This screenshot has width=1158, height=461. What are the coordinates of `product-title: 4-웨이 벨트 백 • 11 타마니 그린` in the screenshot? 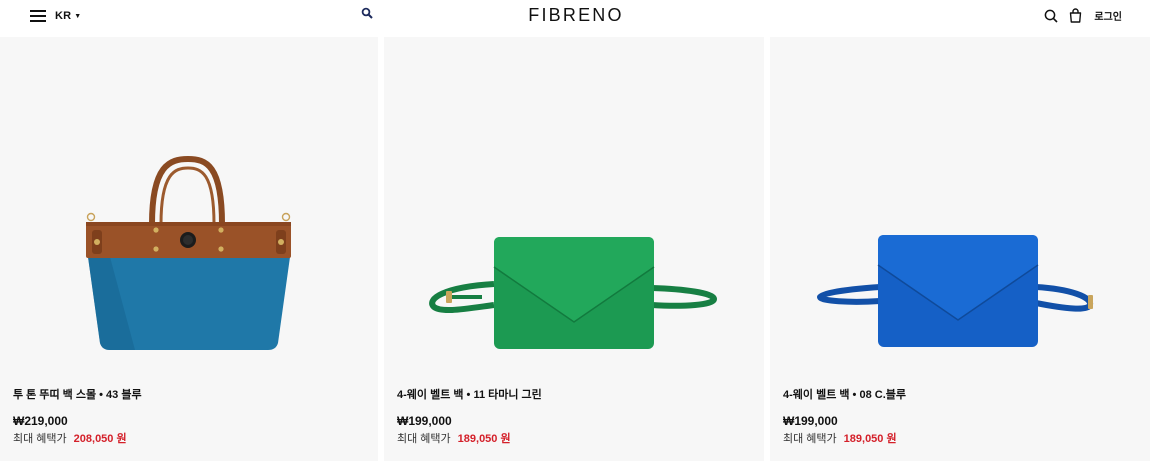 It's located at (469, 394).